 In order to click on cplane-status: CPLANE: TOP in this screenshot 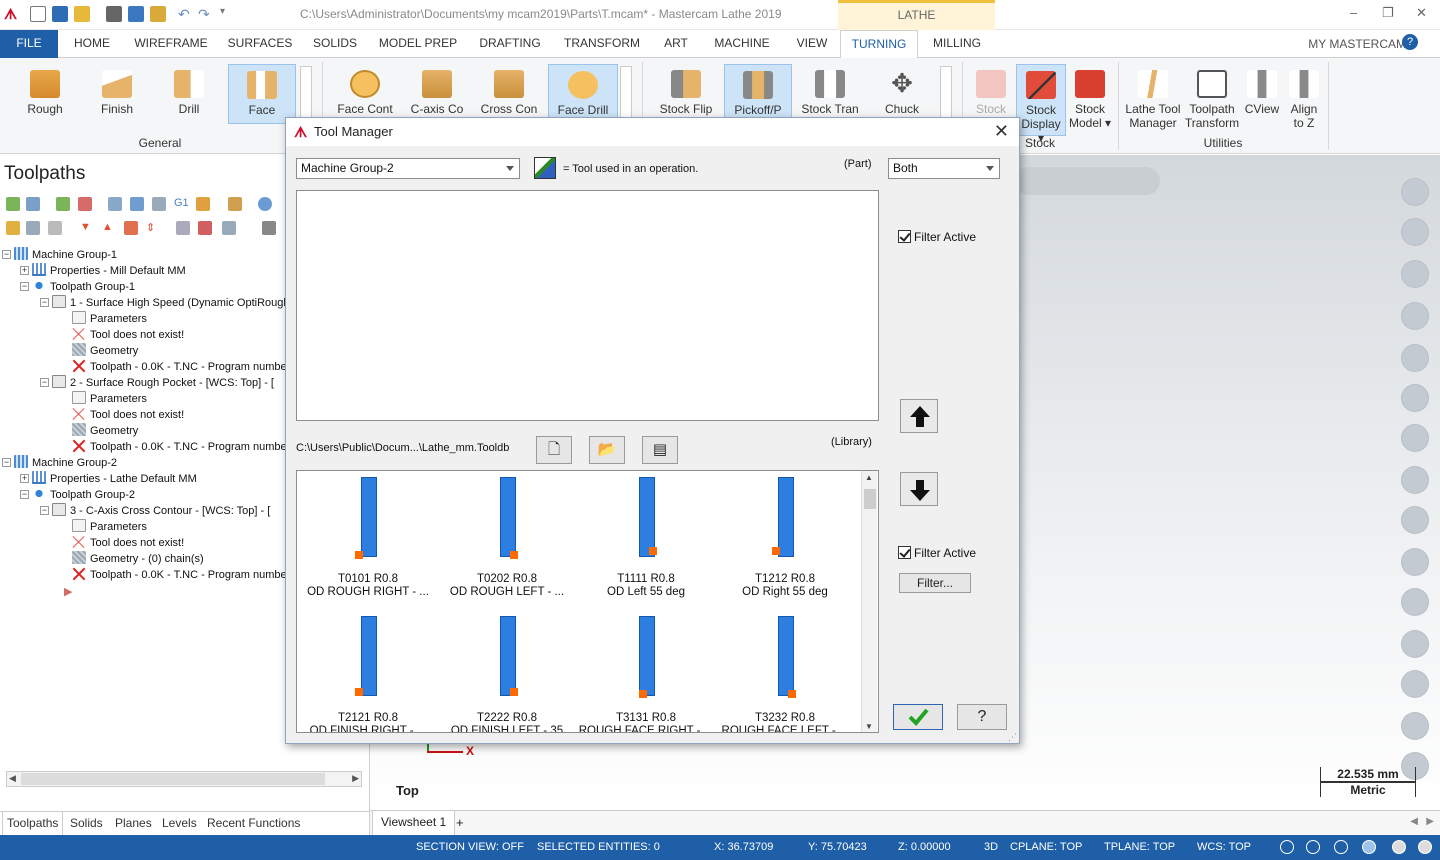, I will do `click(1046, 847)`.